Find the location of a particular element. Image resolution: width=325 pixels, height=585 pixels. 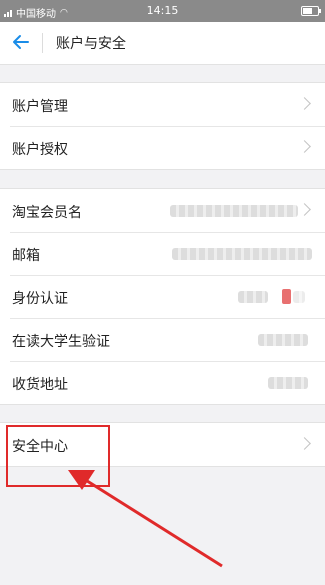

row-label: 邮箱 is located at coordinates (26, 256).